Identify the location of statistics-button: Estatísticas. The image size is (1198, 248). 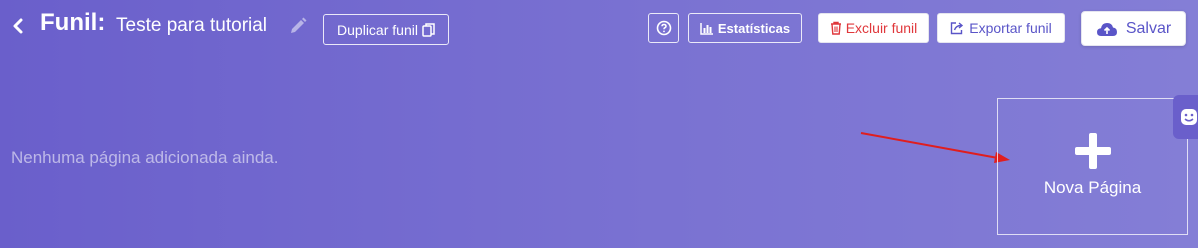
(745, 28).